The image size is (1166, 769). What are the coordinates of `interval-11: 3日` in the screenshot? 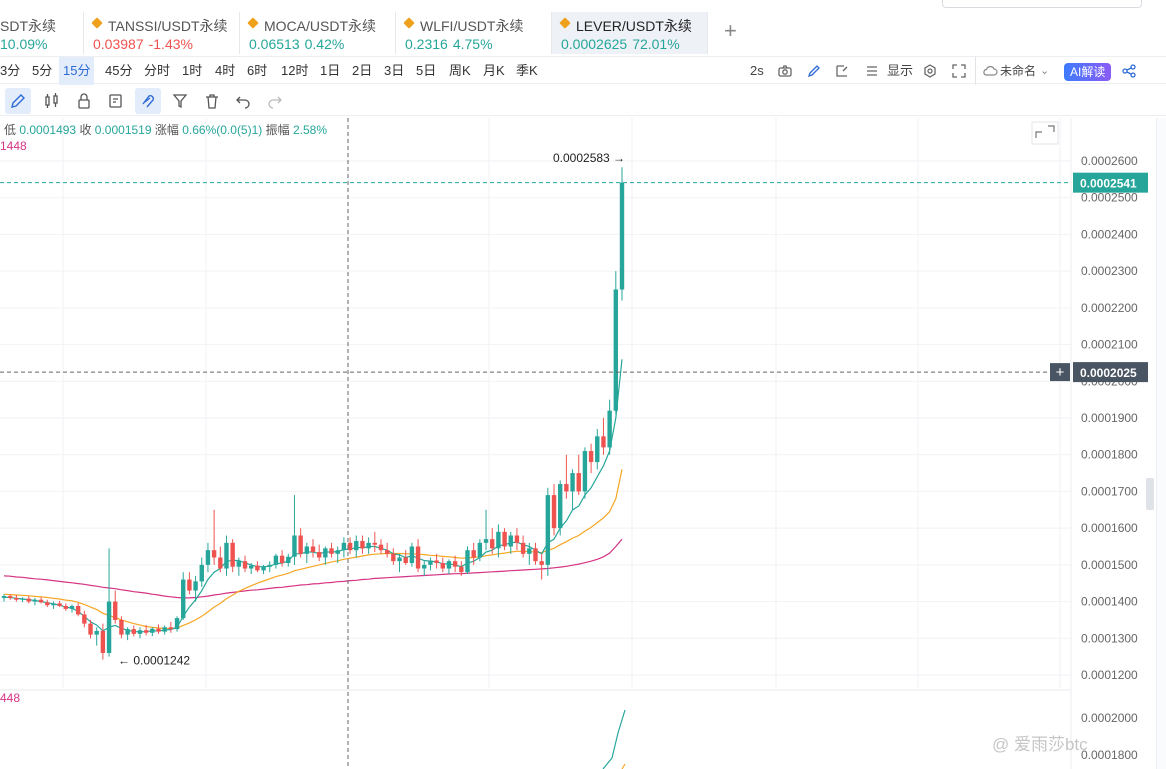 It's located at (394, 71).